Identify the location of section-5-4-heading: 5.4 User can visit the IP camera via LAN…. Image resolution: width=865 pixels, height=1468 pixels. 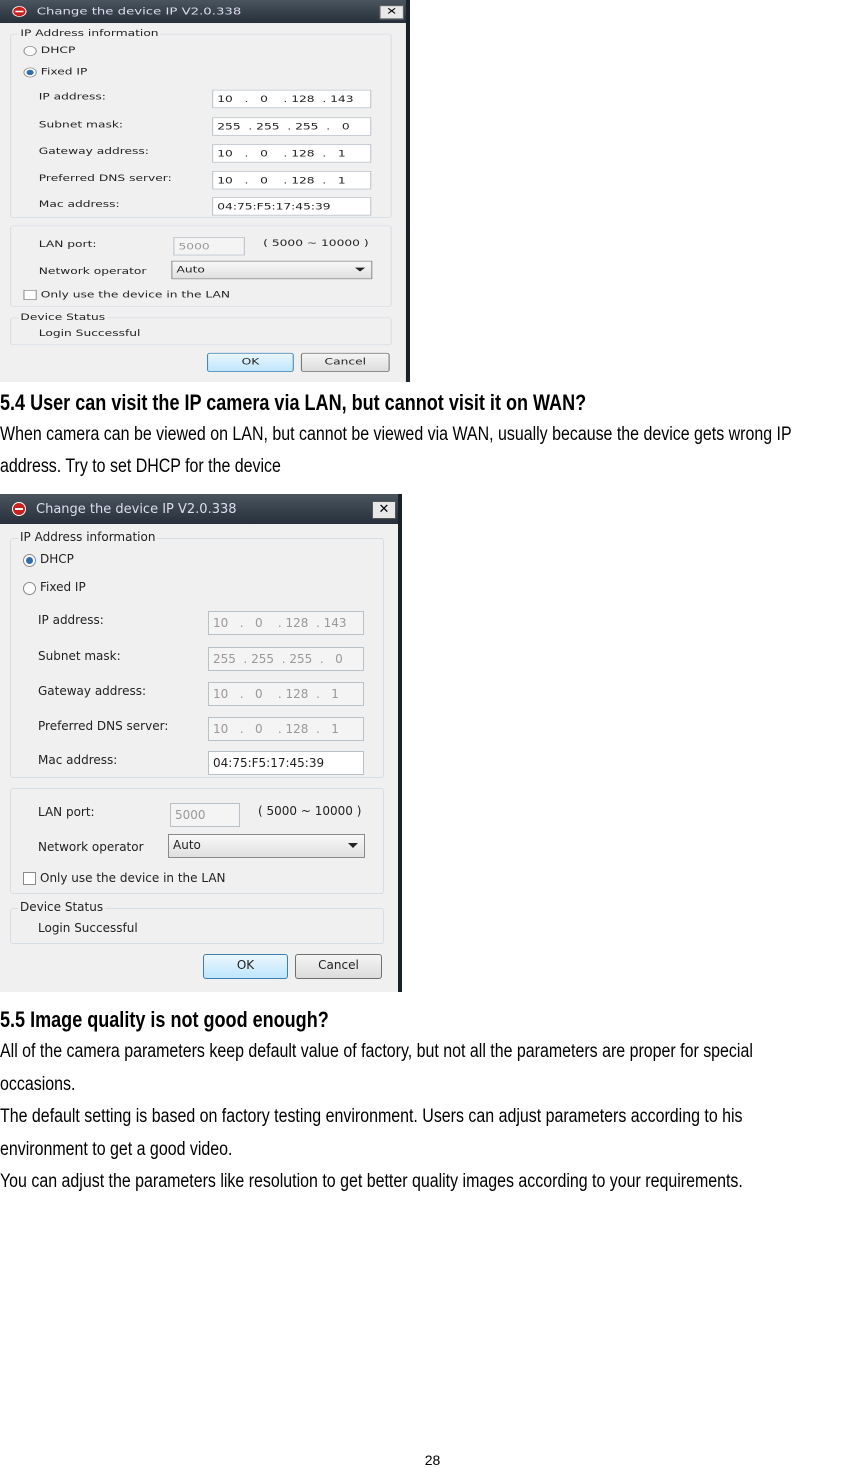
(293, 402).